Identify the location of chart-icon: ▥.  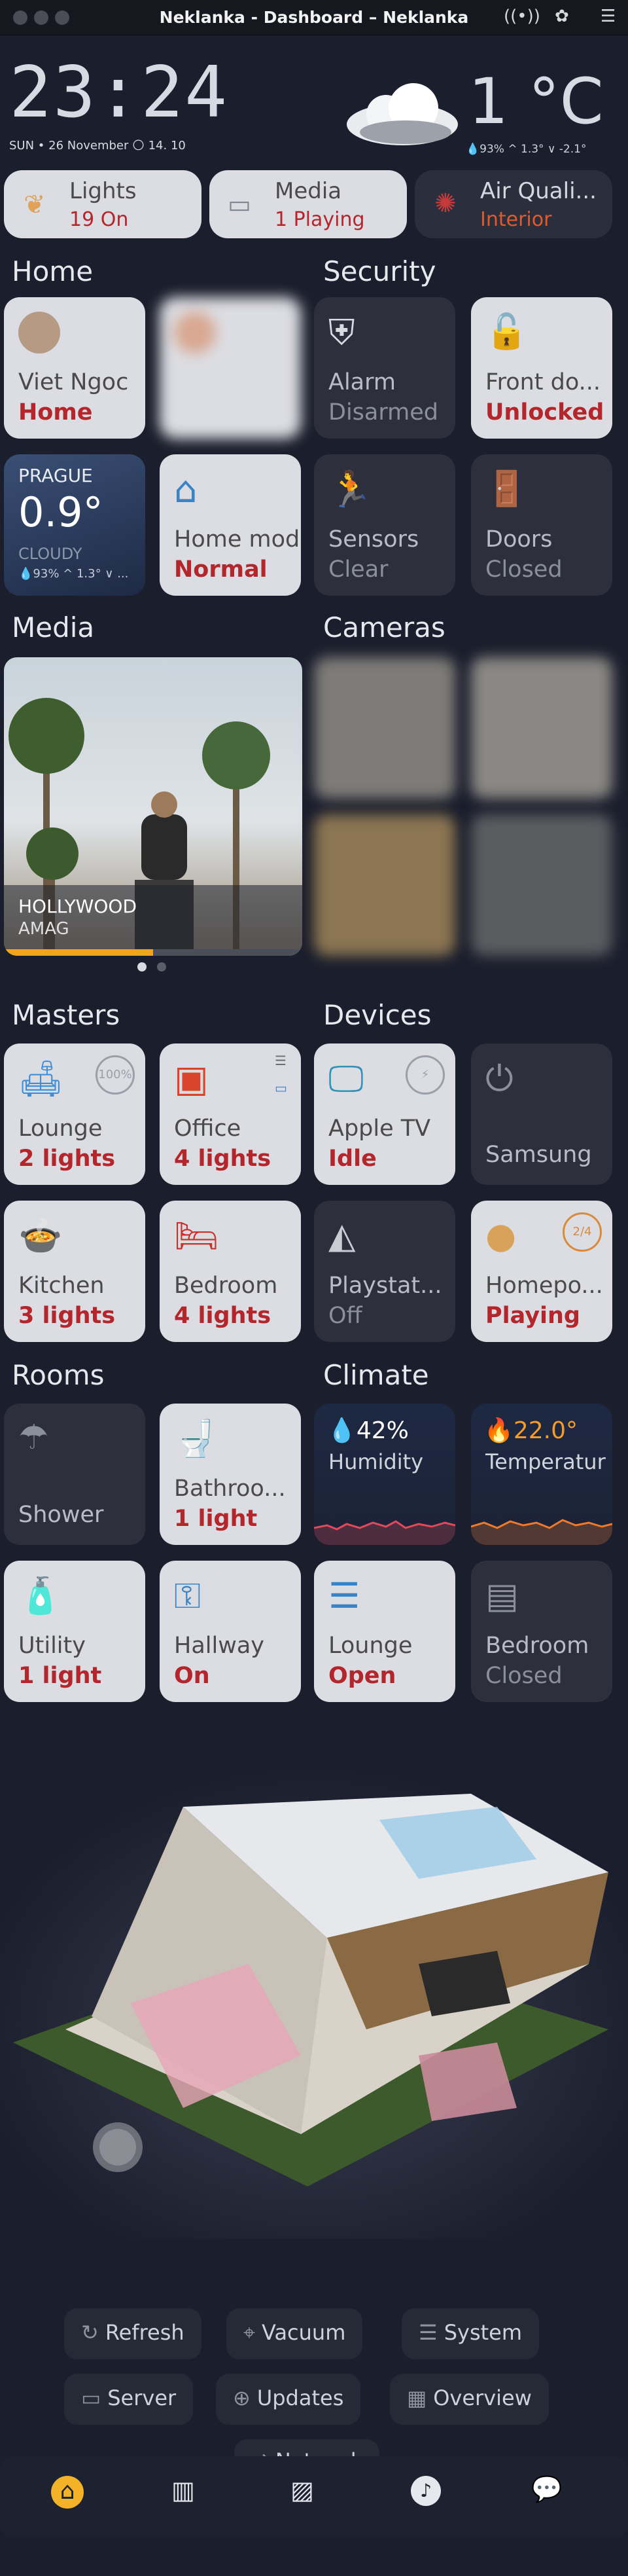
(183, 2490).